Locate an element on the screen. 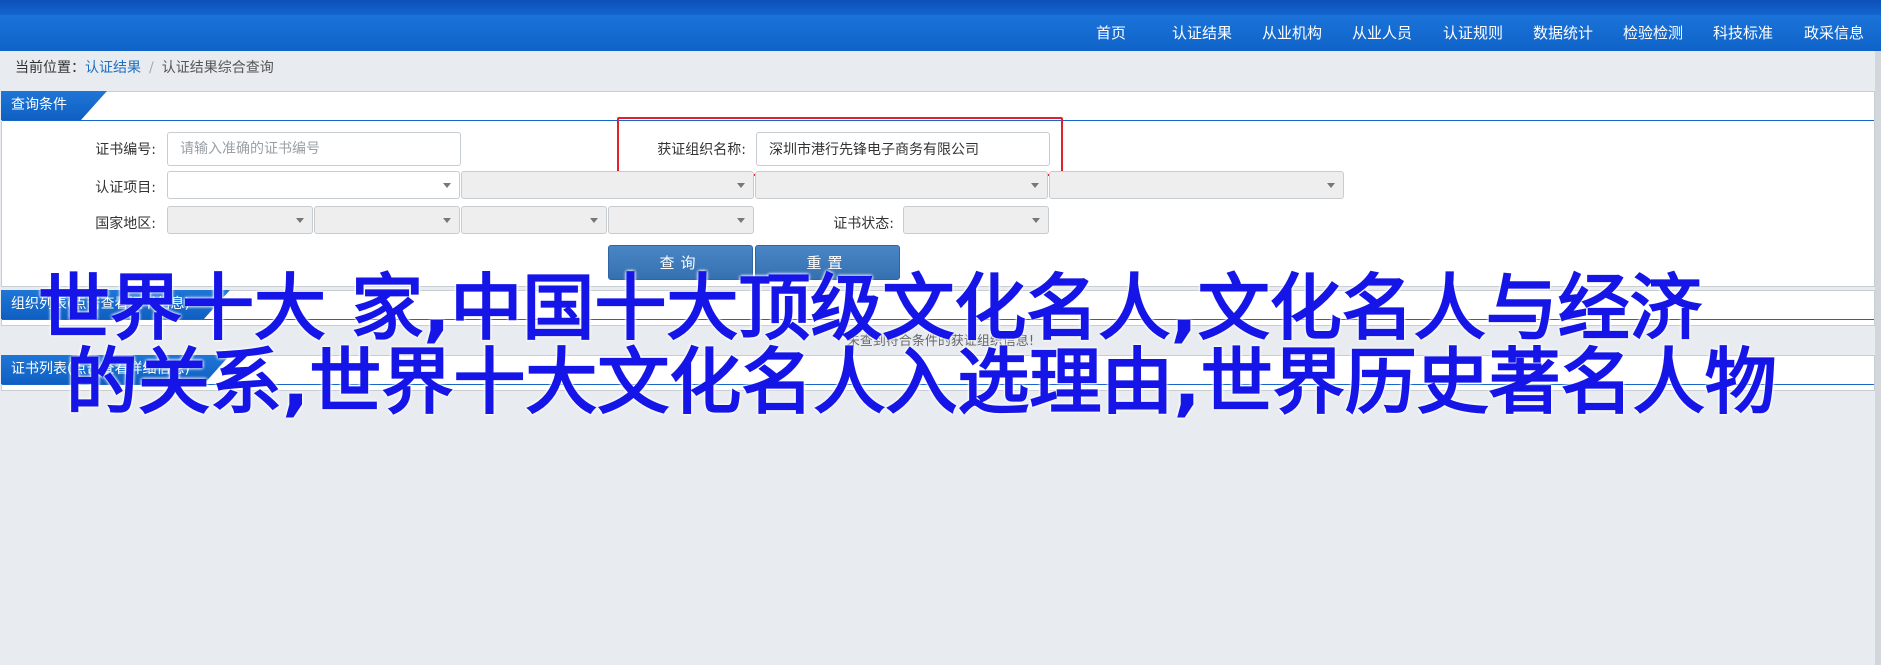 This screenshot has height=665, width=1881. cert-status-label: 证书状态: is located at coordinates (863, 224).